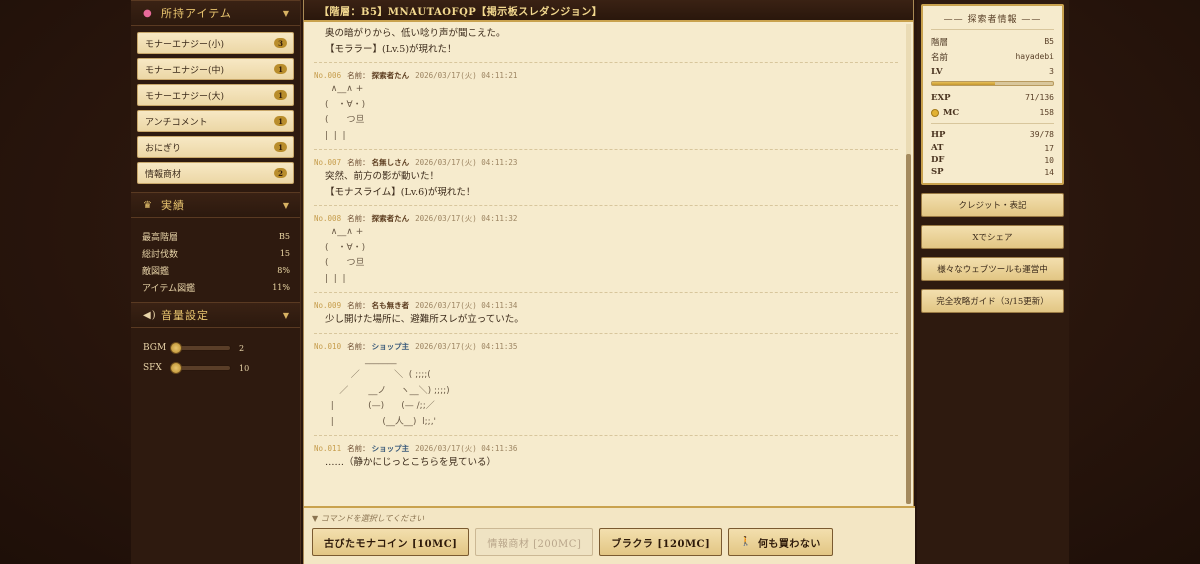 This screenshot has height=564, width=1200. What do you see at coordinates (215, 43) in the screenshot?
I see `inventory-item: モナーエナジー(小) 3` at bounding box center [215, 43].